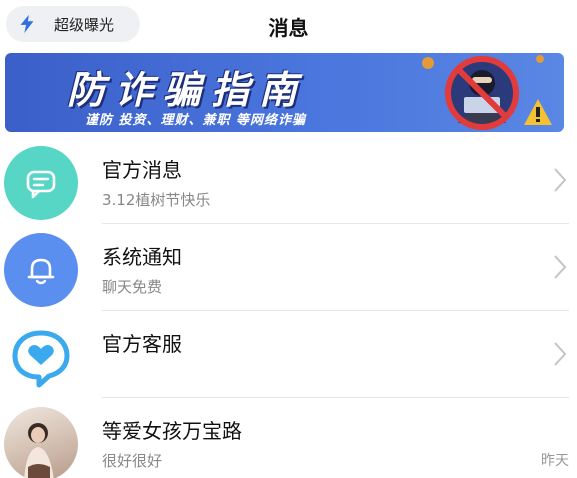 The image size is (577, 478). I want to click on page-title: 消息, so click(288, 28).